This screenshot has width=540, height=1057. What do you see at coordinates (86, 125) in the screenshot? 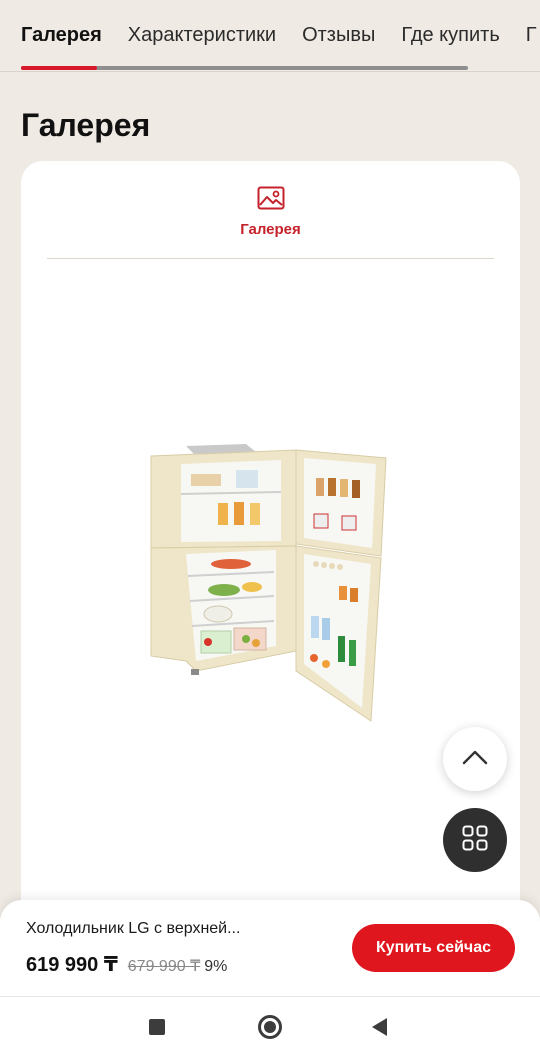
I see `section-title: Галерея` at bounding box center [86, 125].